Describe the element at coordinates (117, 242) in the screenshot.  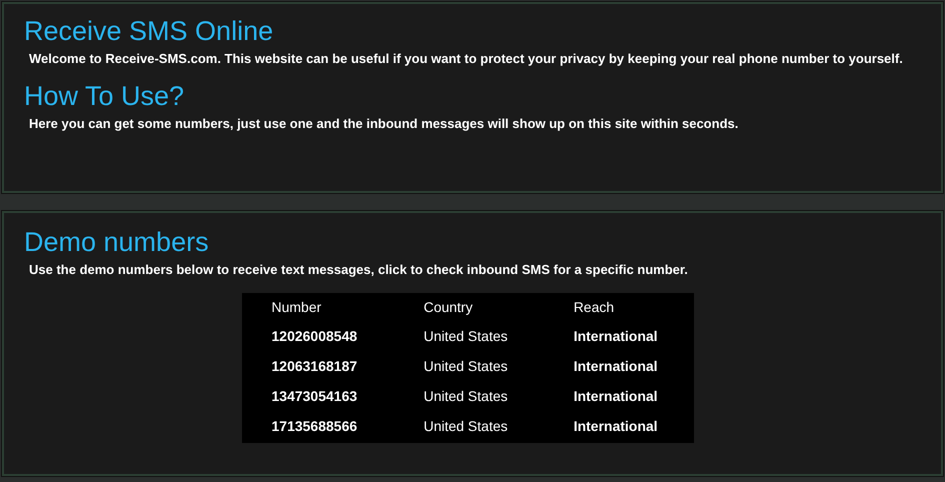
I see `section-heading: Demo numbers` at that location.